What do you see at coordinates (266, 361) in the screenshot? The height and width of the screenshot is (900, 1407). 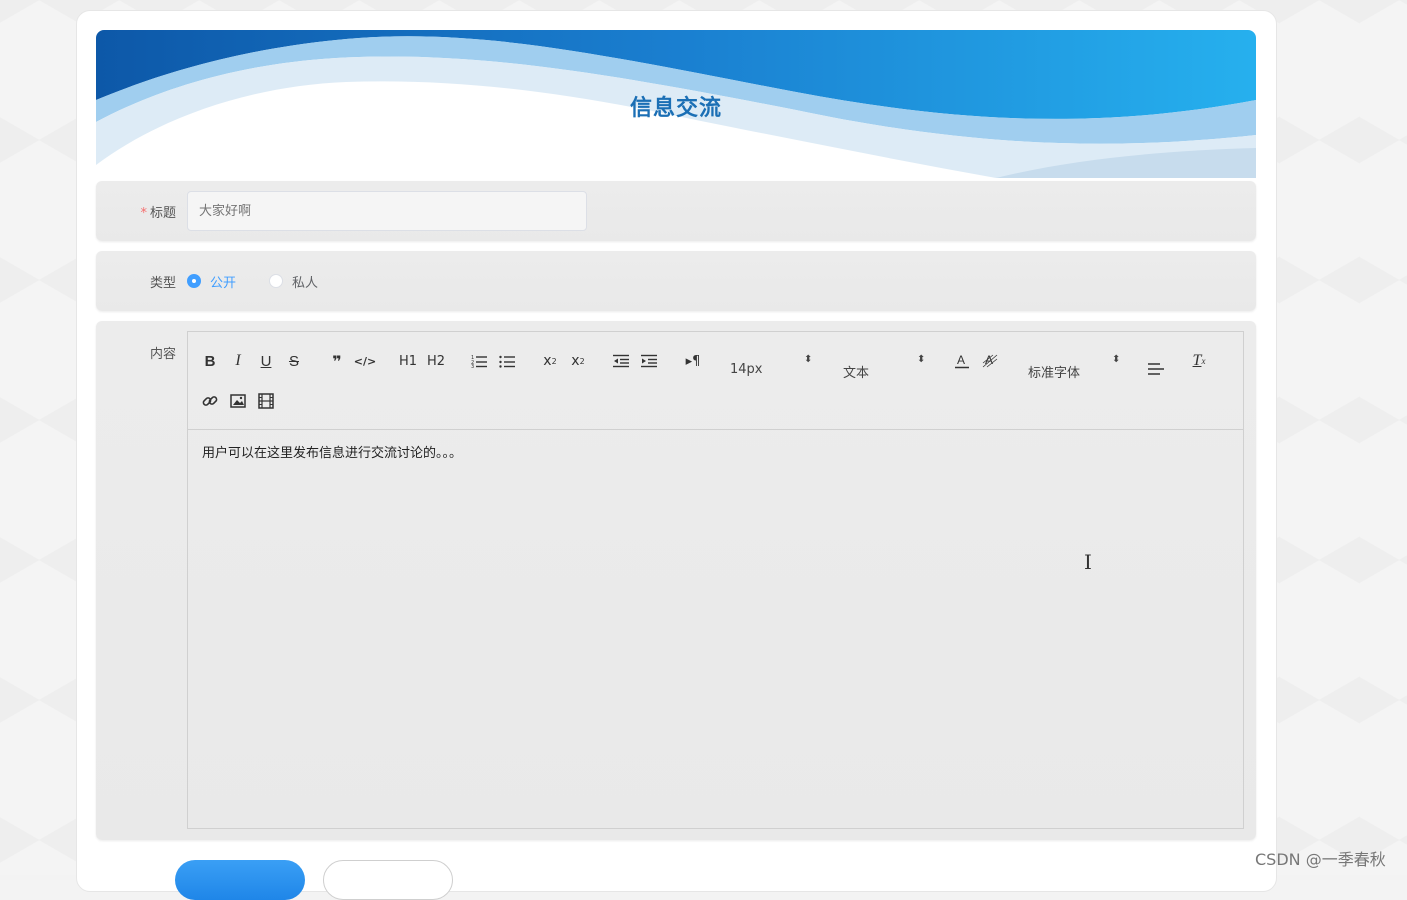 I see `underline-icon: U` at bounding box center [266, 361].